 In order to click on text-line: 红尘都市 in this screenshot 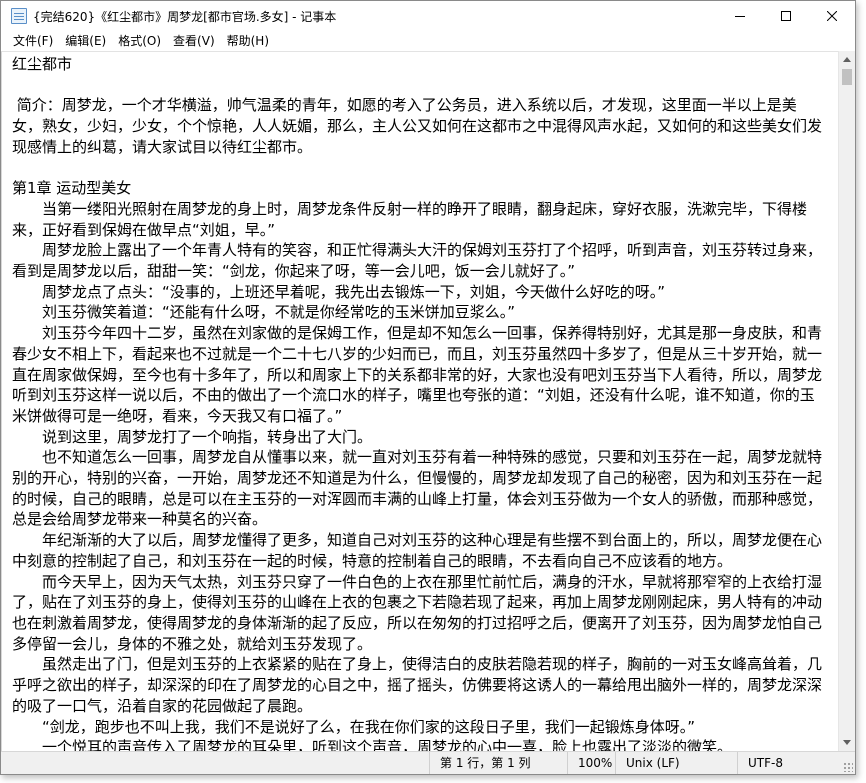, I will do `click(42, 64)`.